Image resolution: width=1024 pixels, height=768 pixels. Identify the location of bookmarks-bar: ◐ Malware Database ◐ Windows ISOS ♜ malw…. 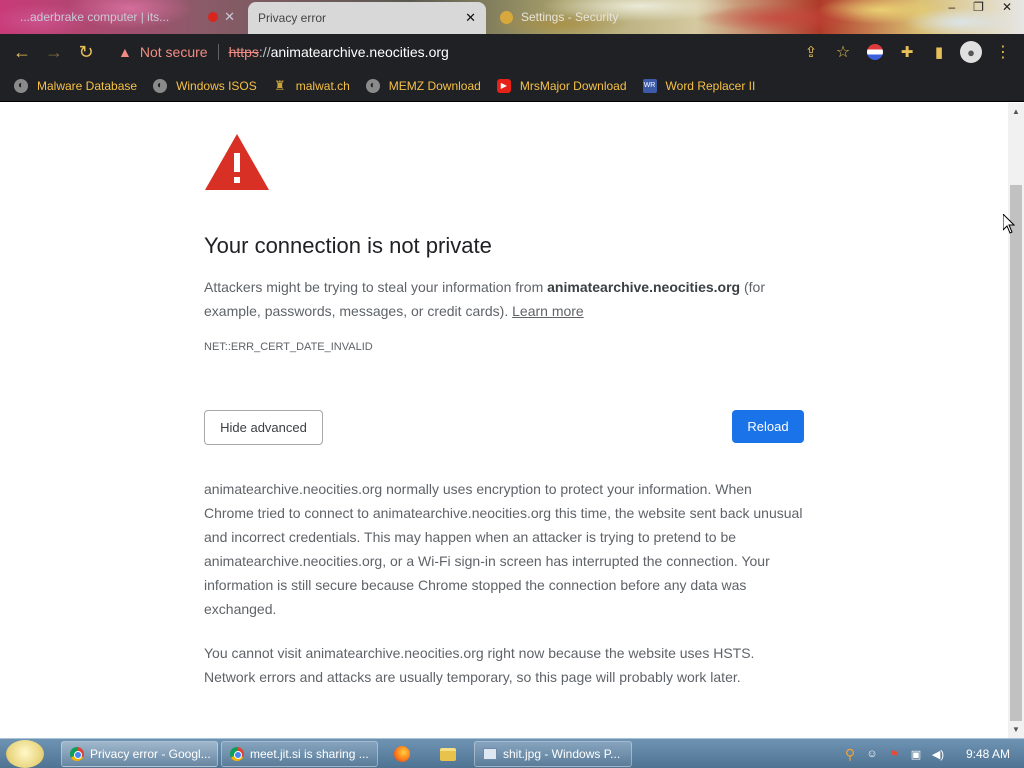
(512, 86).